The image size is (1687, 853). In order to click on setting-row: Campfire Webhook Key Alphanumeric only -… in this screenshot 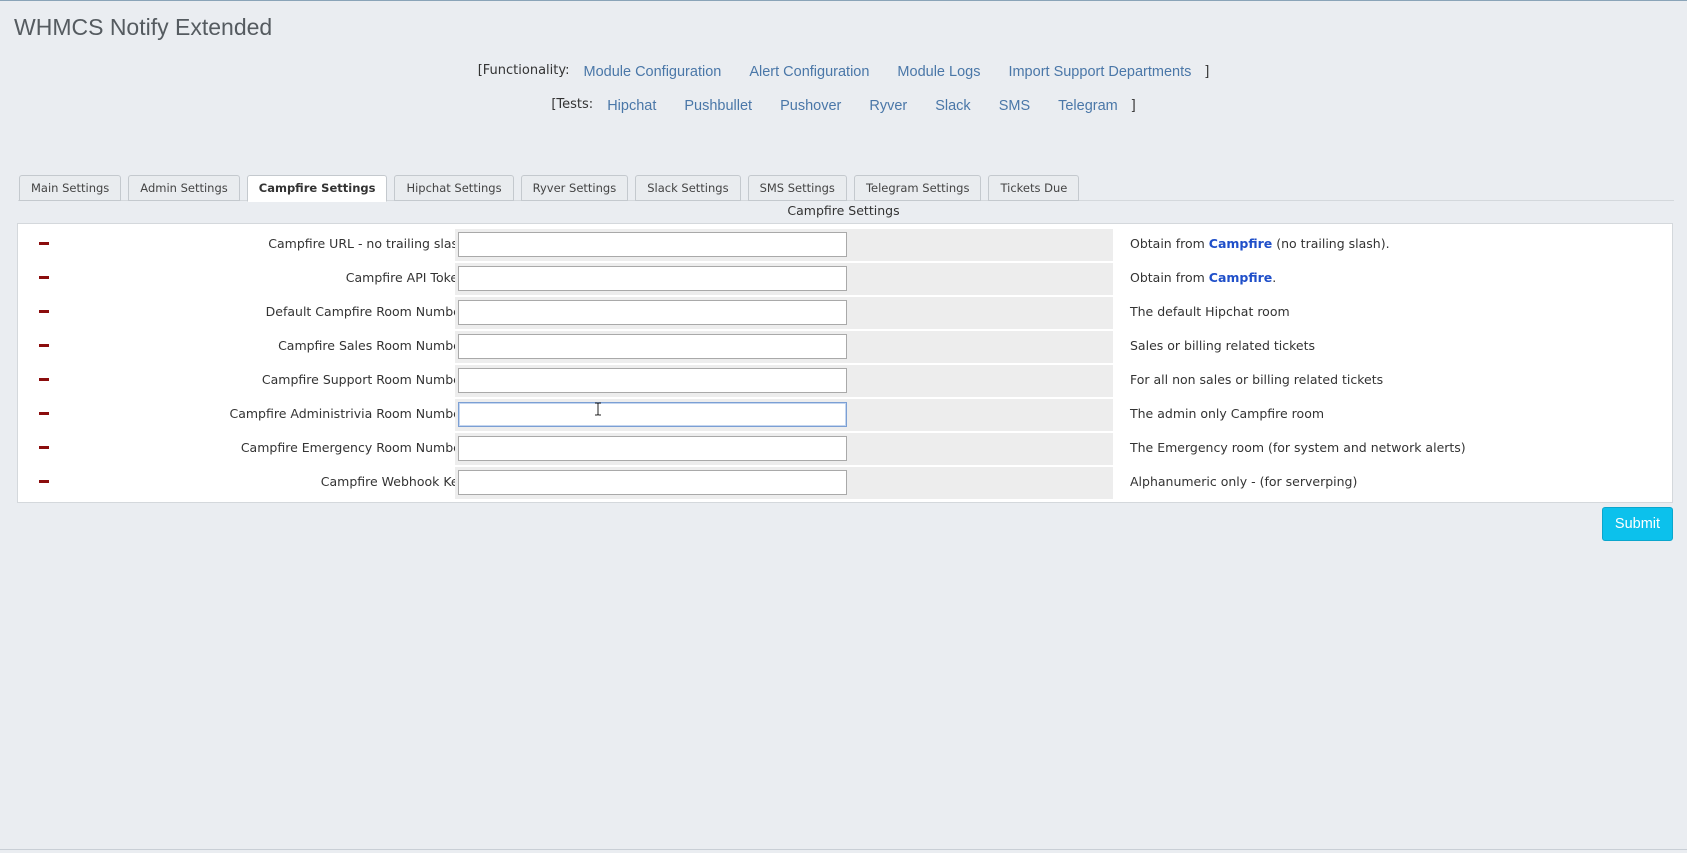, I will do `click(845, 483)`.